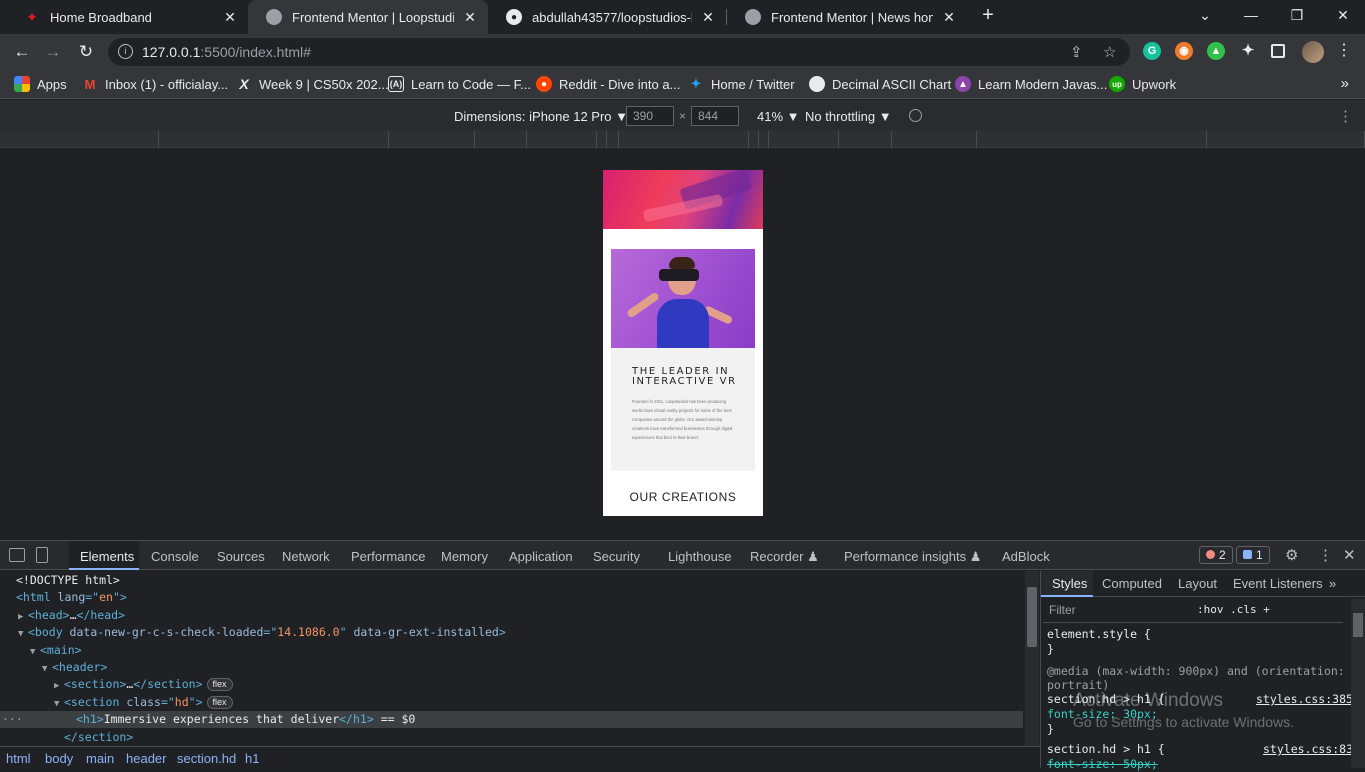 The width and height of the screenshot is (1365, 772). What do you see at coordinates (1026, 556) in the screenshot?
I see `tab-adblock: AdBlock` at bounding box center [1026, 556].